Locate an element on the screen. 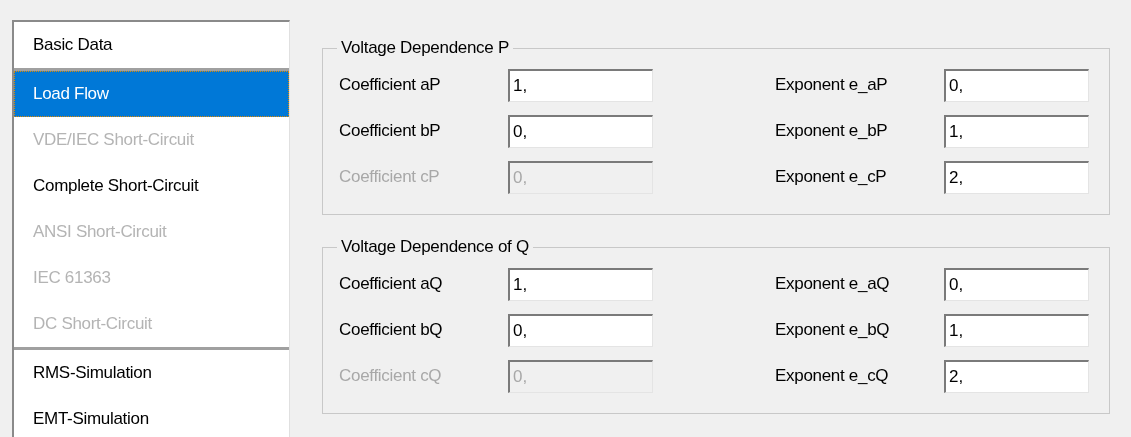 The image size is (1131, 437). group-title: Voltage Dependence P is located at coordinates (425, 48).